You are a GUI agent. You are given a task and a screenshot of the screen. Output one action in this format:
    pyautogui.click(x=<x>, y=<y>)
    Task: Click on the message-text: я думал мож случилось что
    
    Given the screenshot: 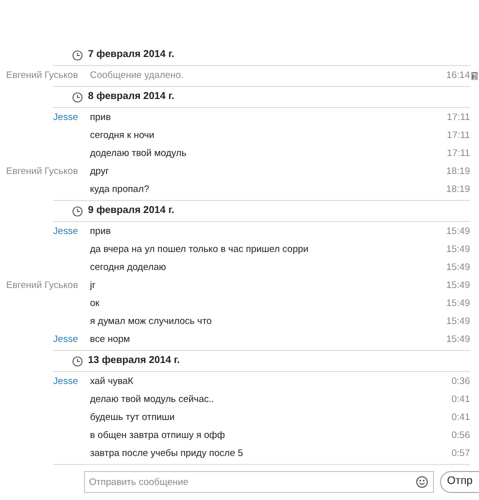 What is the action you would take?
    pyautogui.click(x=151, y=322)
    